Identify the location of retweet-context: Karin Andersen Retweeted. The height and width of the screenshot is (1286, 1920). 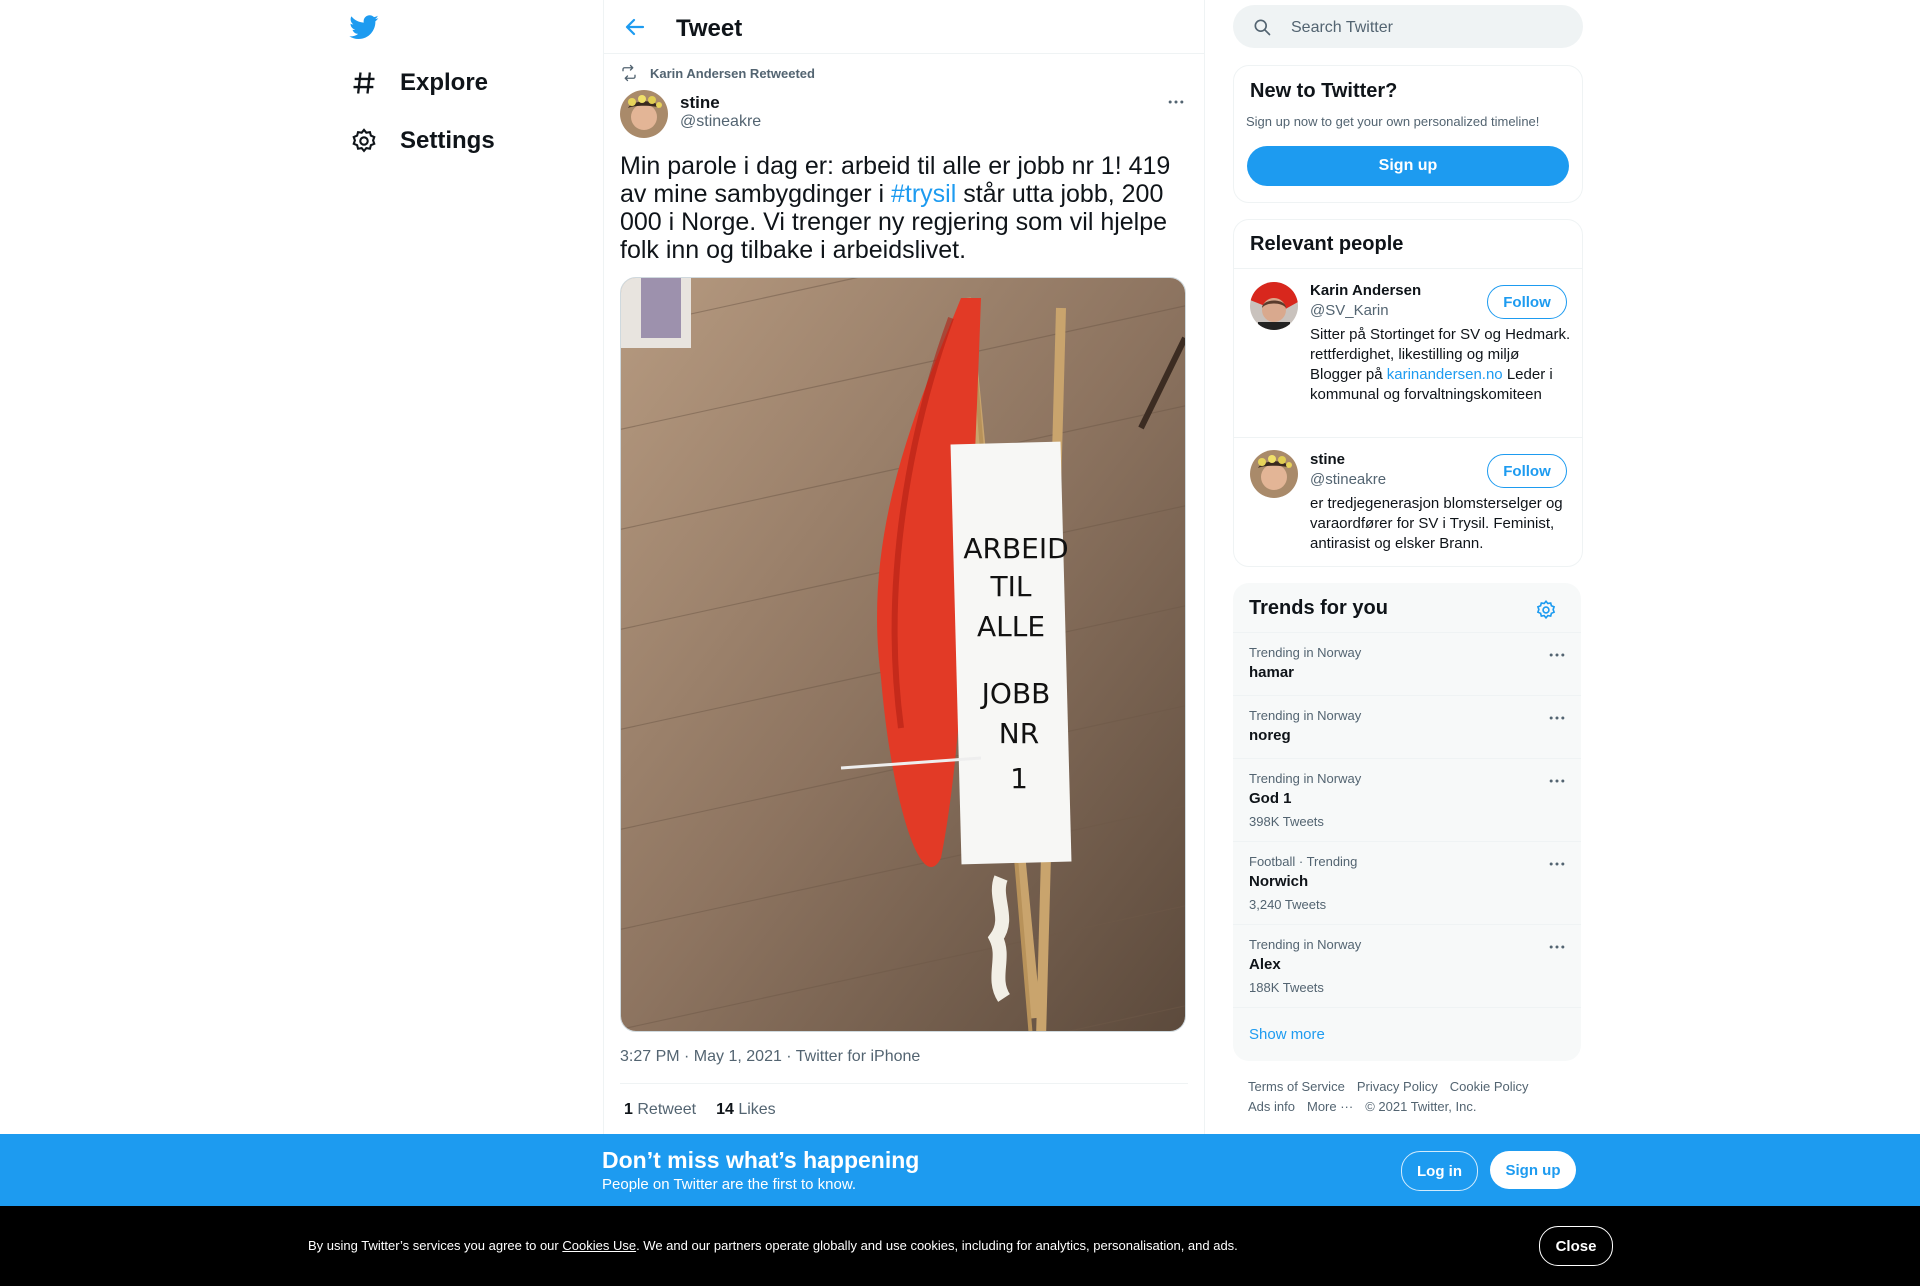
(717, 73).